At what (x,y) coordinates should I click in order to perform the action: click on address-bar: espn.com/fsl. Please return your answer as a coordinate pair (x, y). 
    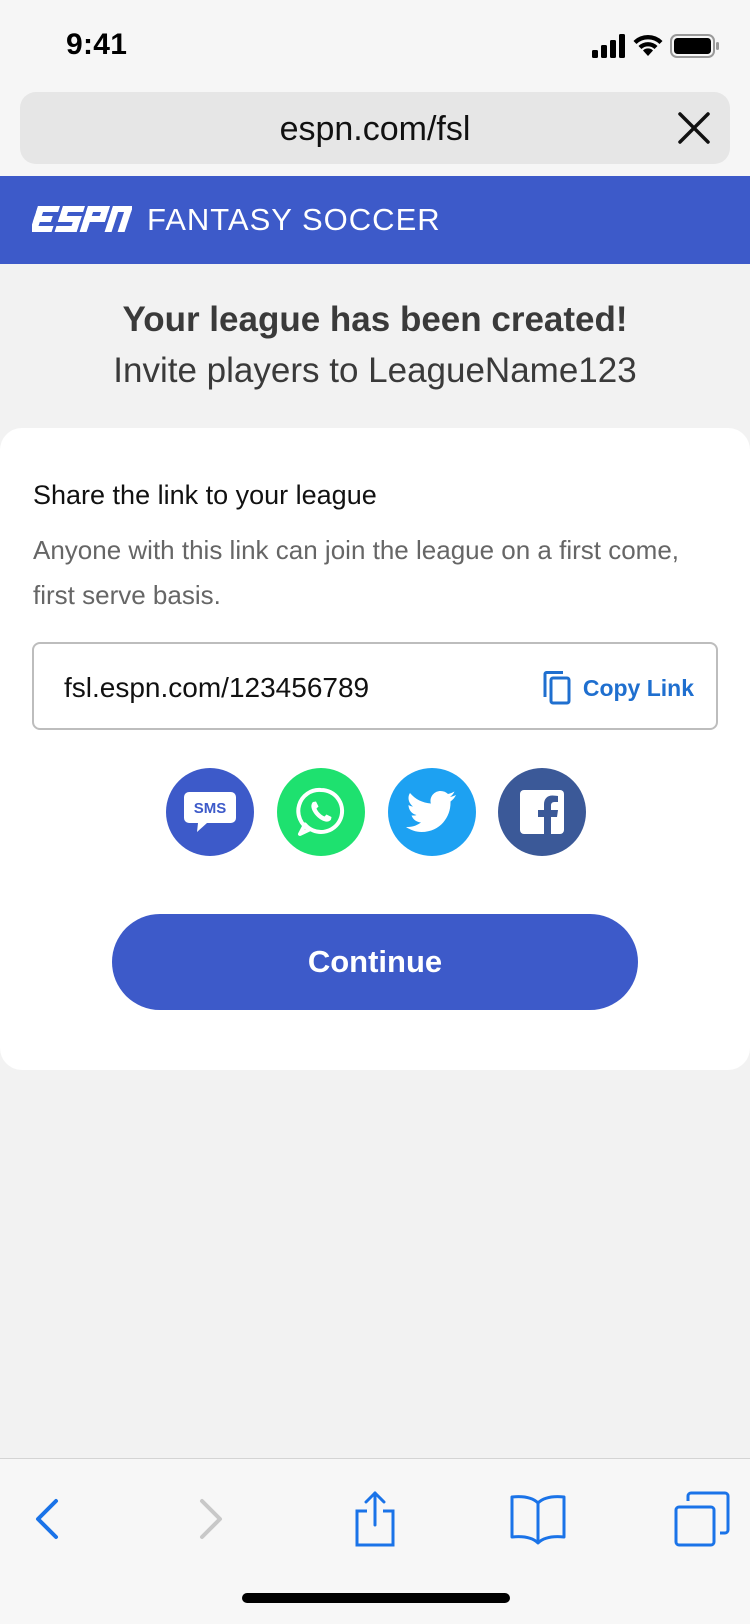
    Looking at the image, I should click on (375, 128).